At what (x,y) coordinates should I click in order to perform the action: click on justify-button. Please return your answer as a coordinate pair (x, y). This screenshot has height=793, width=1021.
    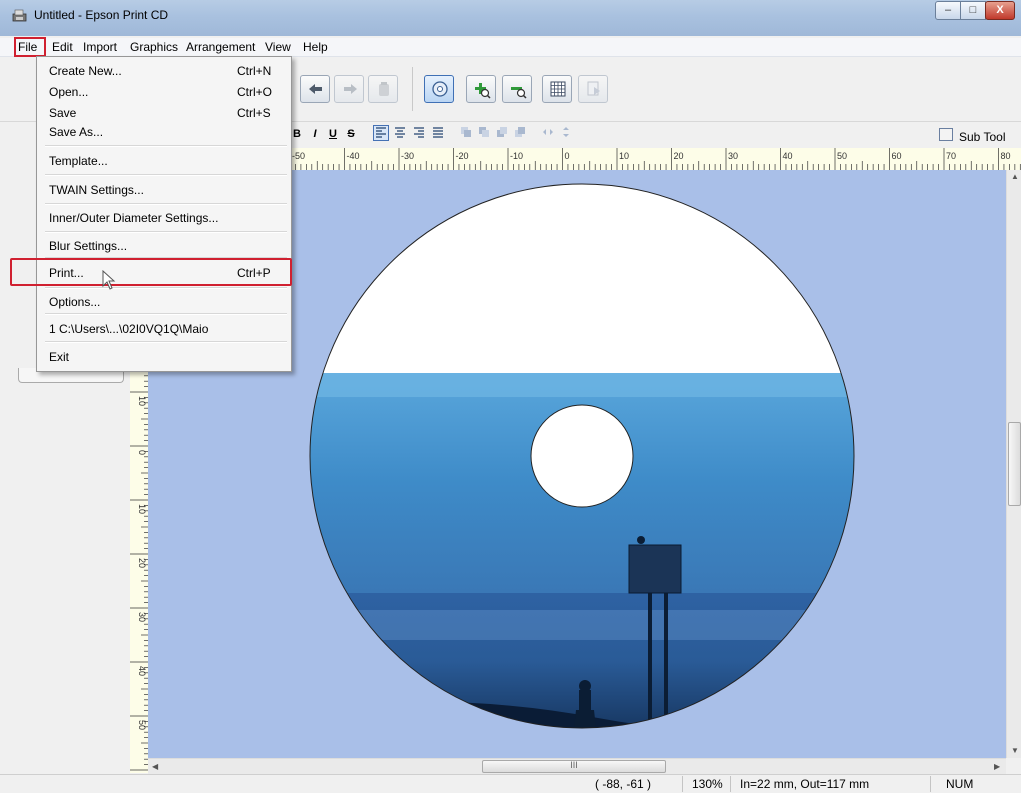
    Looking at the image, I should click on (438, 133).